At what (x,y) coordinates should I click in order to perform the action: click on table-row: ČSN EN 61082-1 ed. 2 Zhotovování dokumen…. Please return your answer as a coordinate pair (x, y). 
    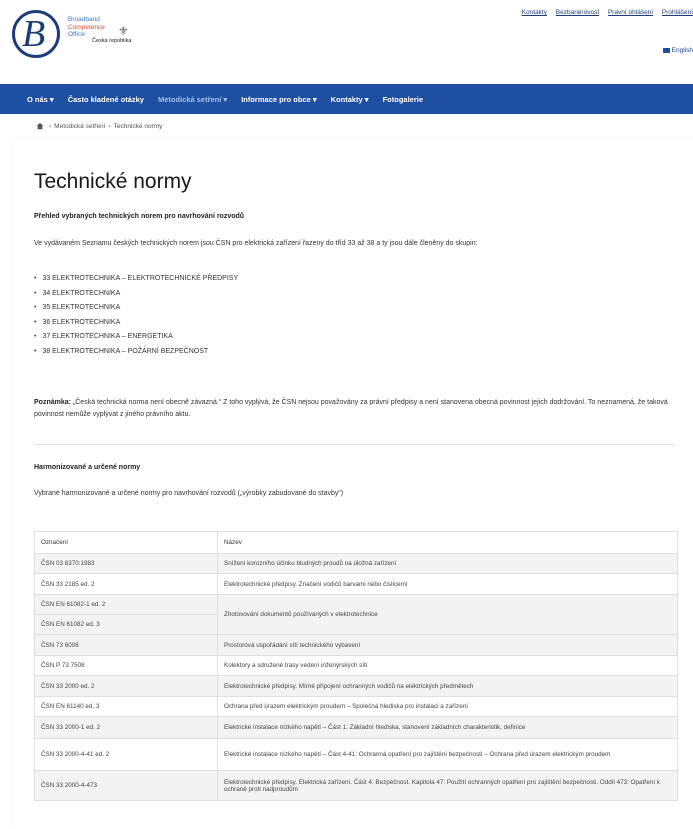
    Looking at the image, I should click on (356, 614).